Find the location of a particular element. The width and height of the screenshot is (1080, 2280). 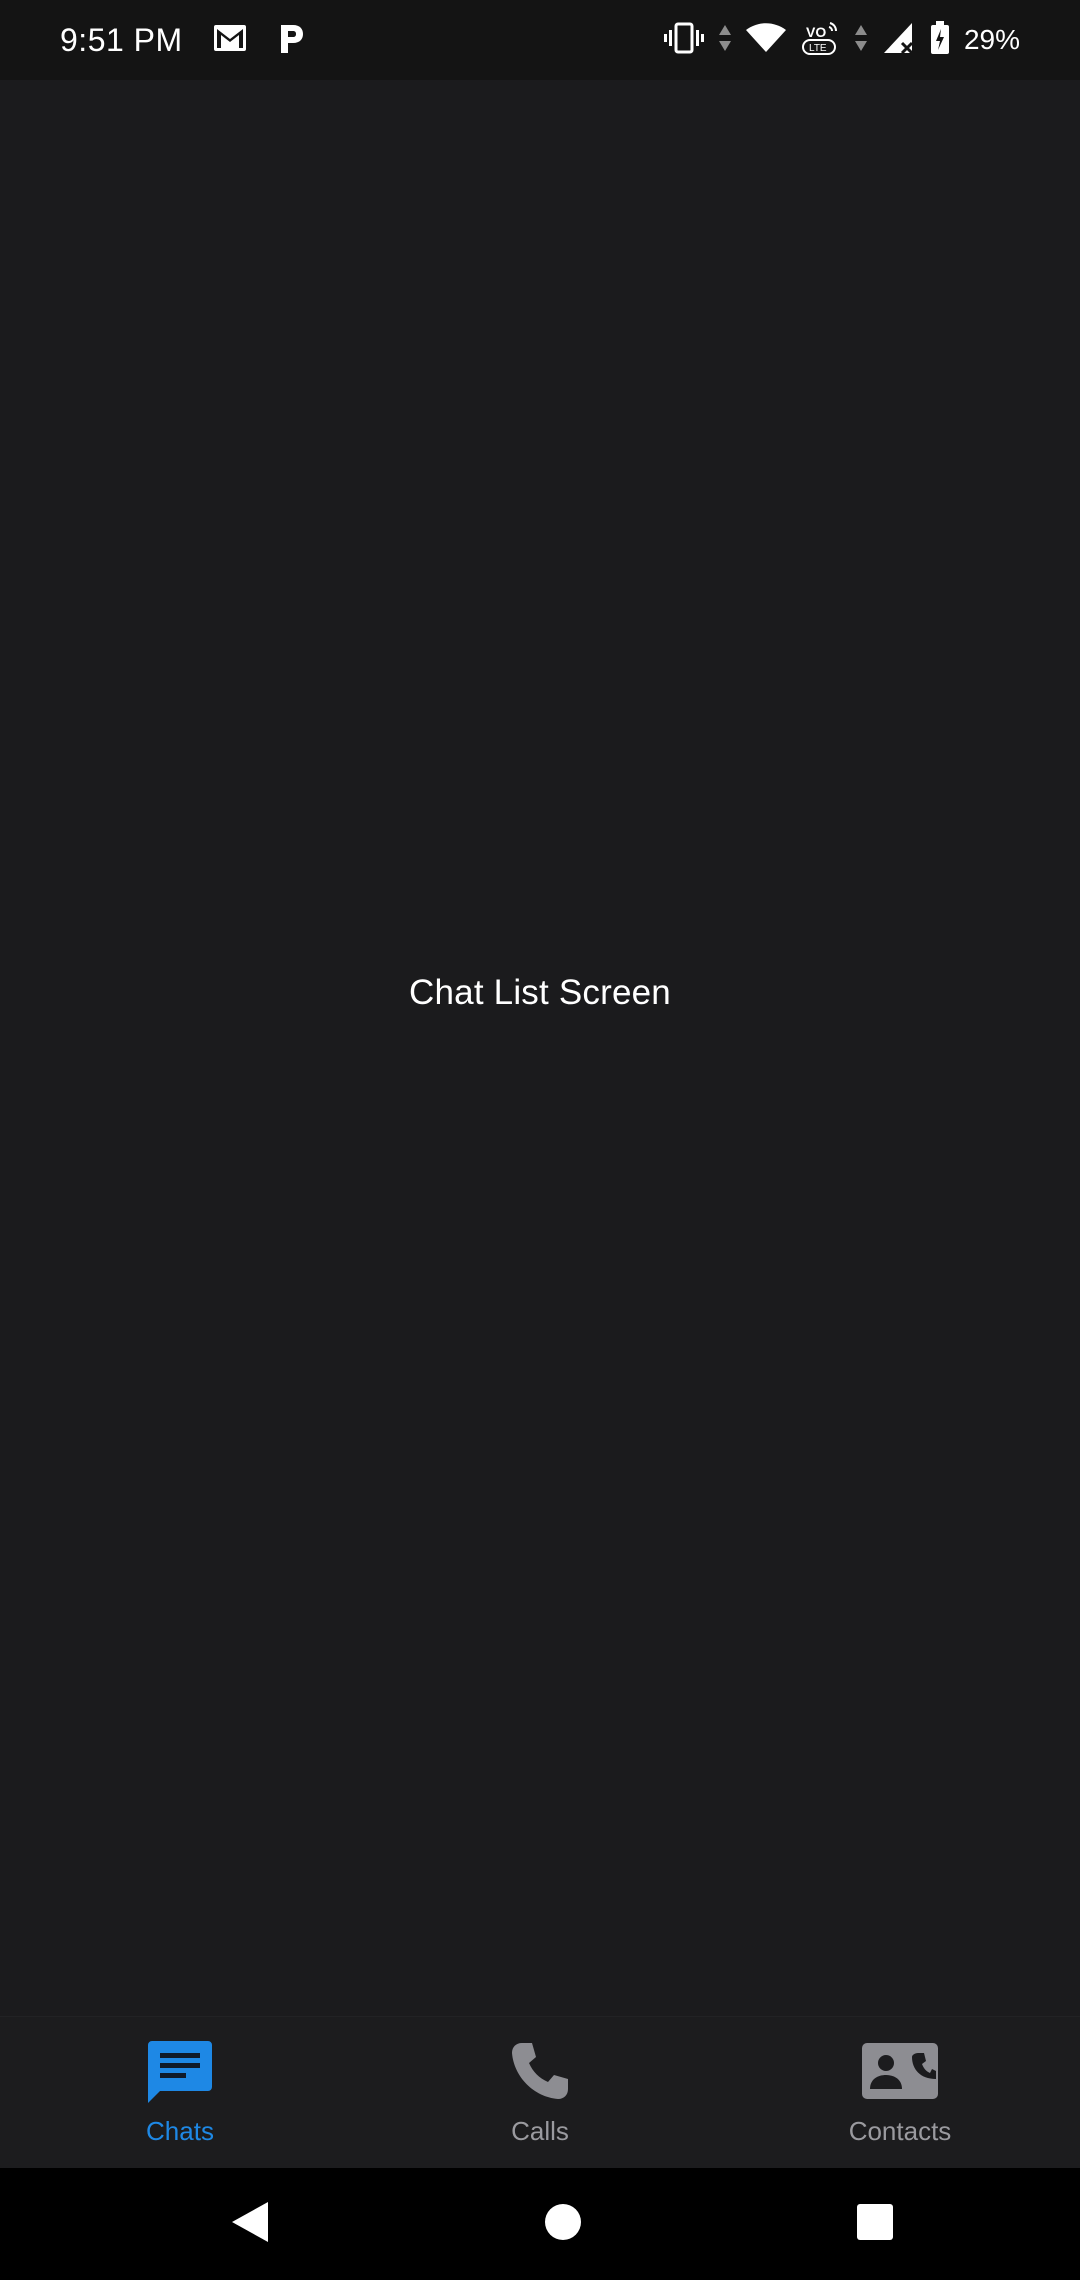

status-left: 9:51 PM is located at coordinates (182, 40).